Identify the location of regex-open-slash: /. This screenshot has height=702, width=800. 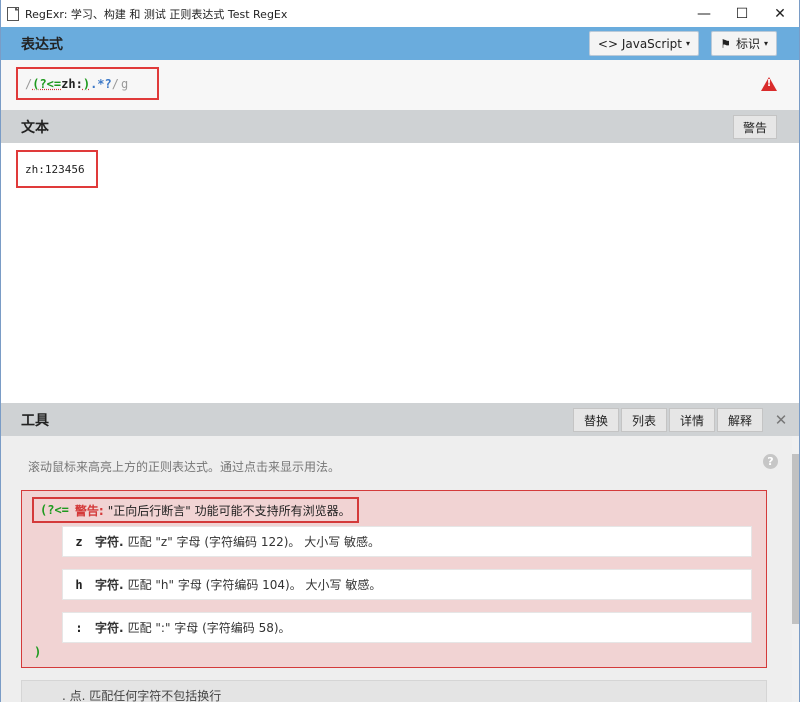
(29, 83).